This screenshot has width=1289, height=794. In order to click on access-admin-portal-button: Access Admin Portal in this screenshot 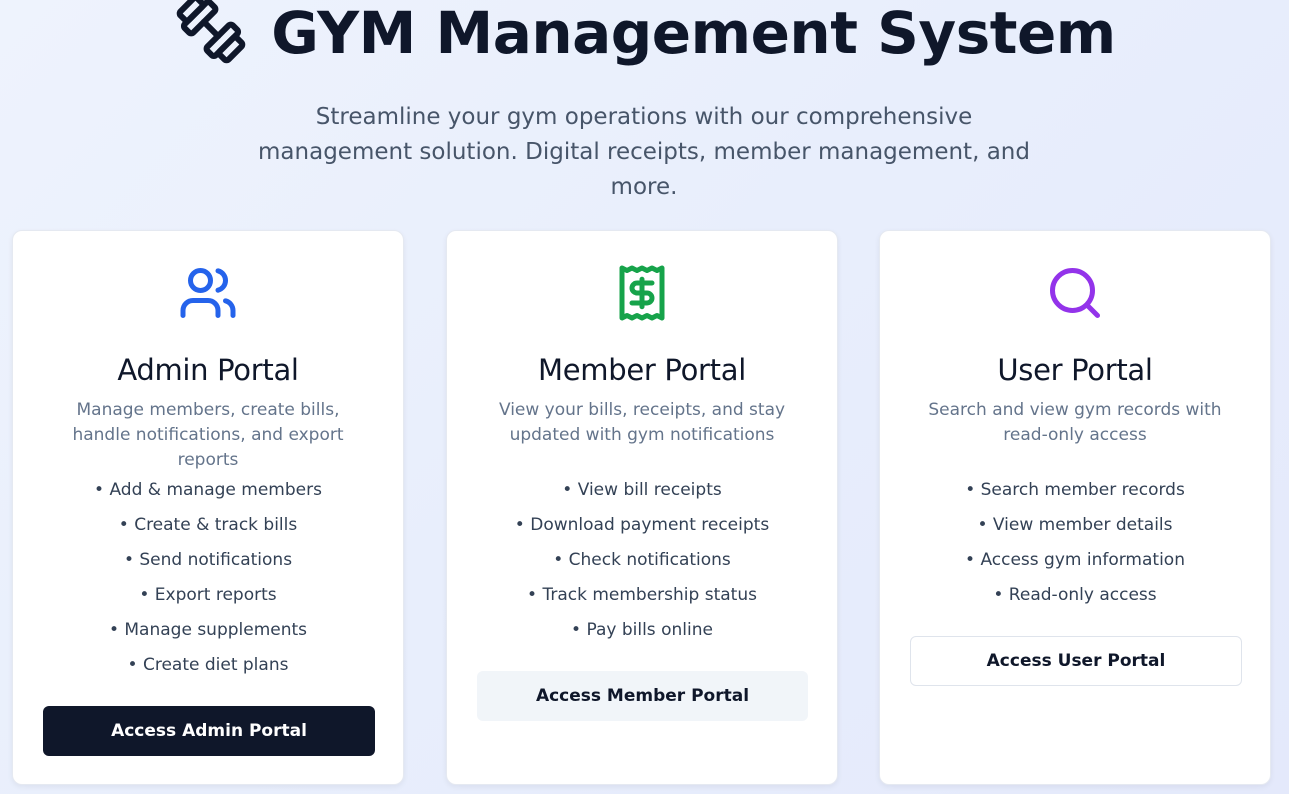, I will do `click(209, 731)`.